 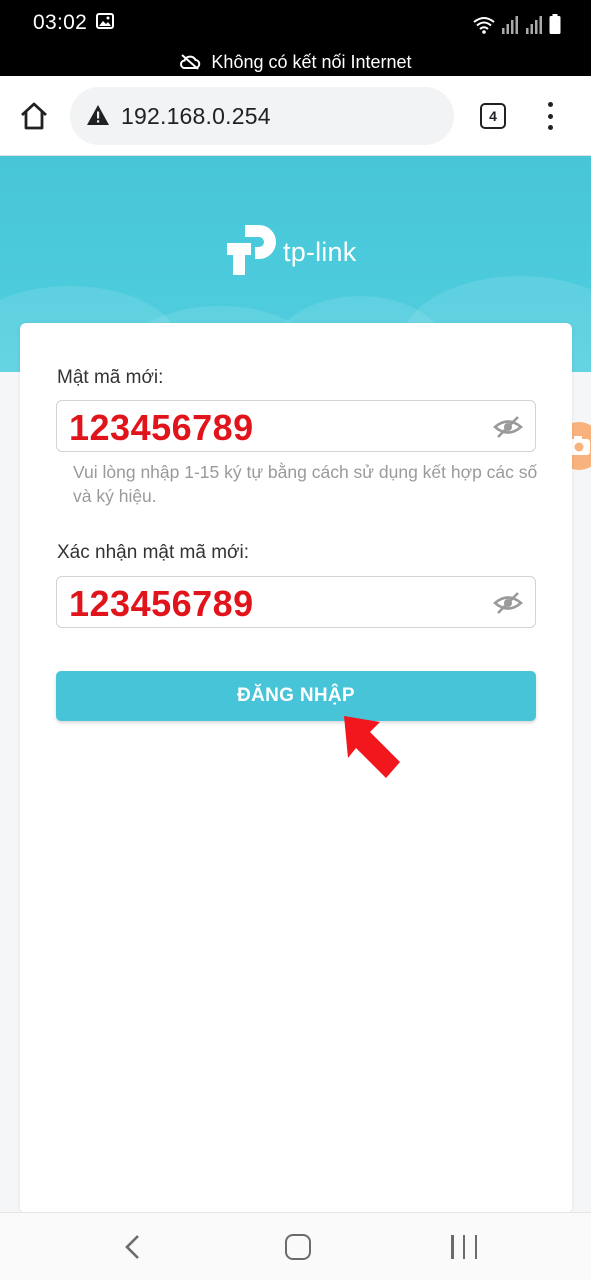 I want to click on back-icon, so click(x=132, y=1247).